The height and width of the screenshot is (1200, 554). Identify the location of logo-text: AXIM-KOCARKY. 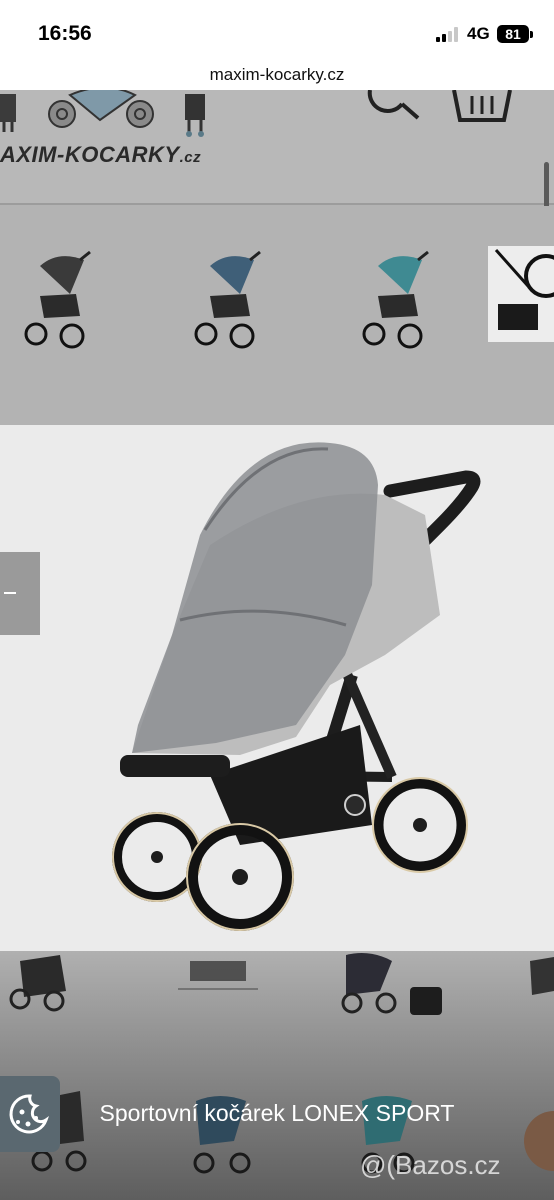
(90, 154).